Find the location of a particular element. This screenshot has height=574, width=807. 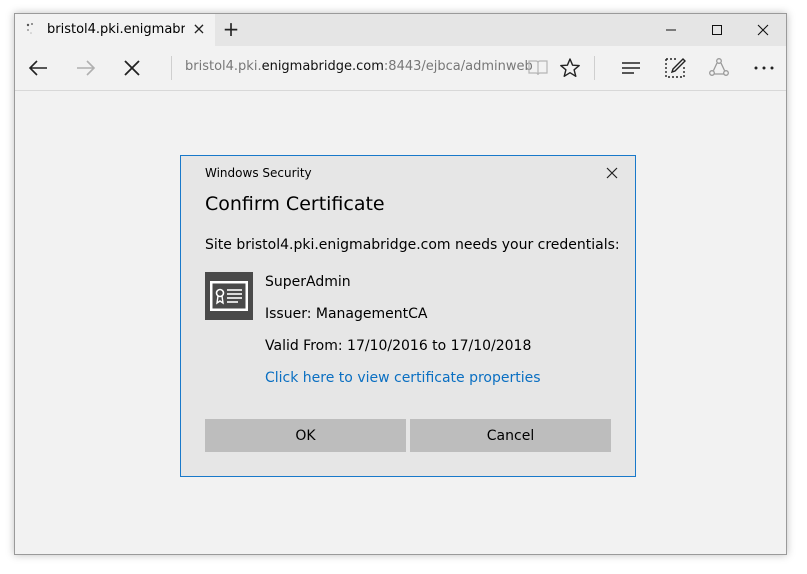

toolbar-separator is located at coordinates (594, 68).